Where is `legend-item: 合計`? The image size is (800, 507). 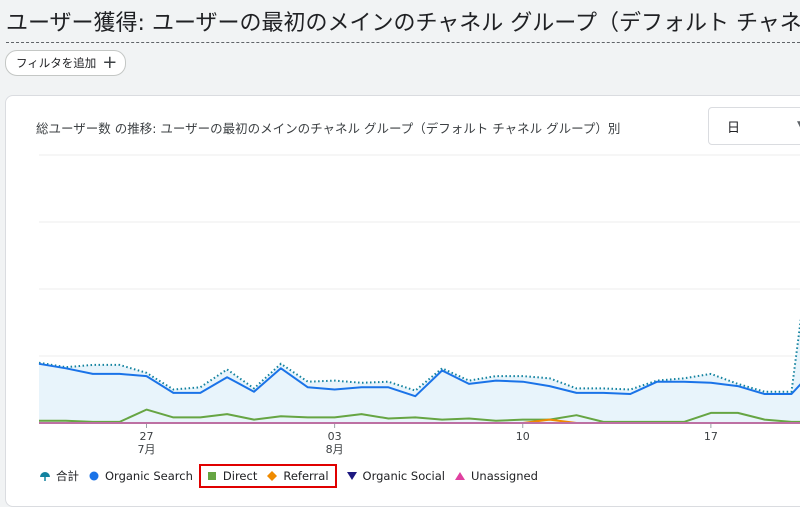
legend-item: 合計 is located at coordinates (59, 476).